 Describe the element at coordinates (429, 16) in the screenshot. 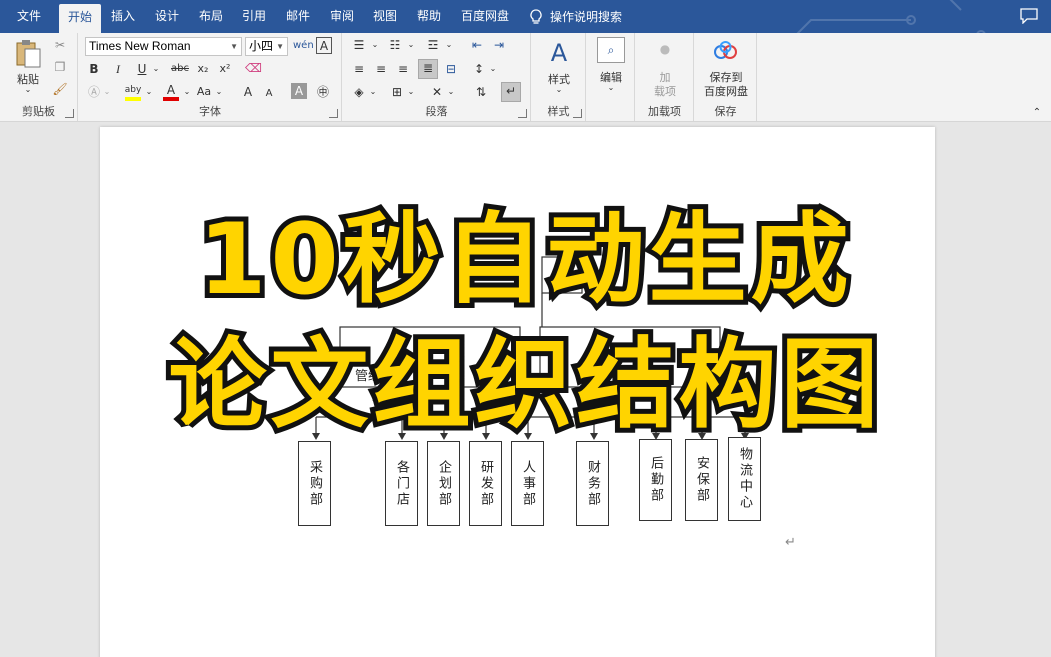

I see `tab-help: 帮助` at that location.